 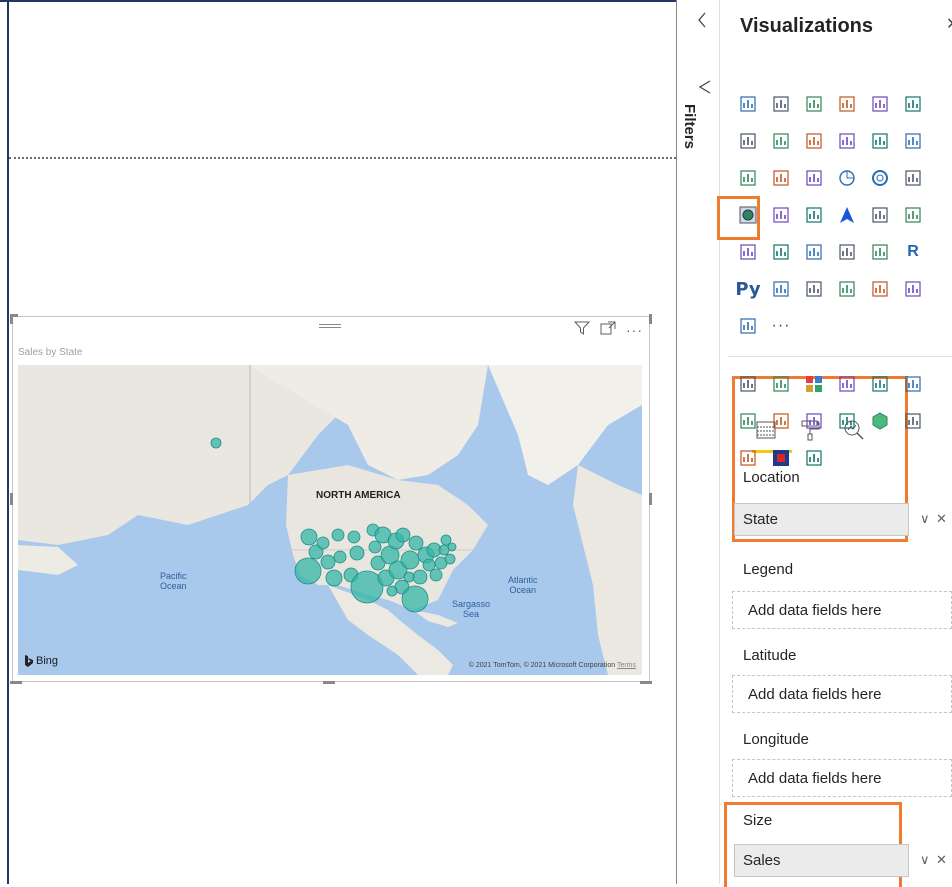 What do you see at coordinates (847, 178) in the screenshot?
I see `pie-chart-icon` at bounding box center [847, 178].